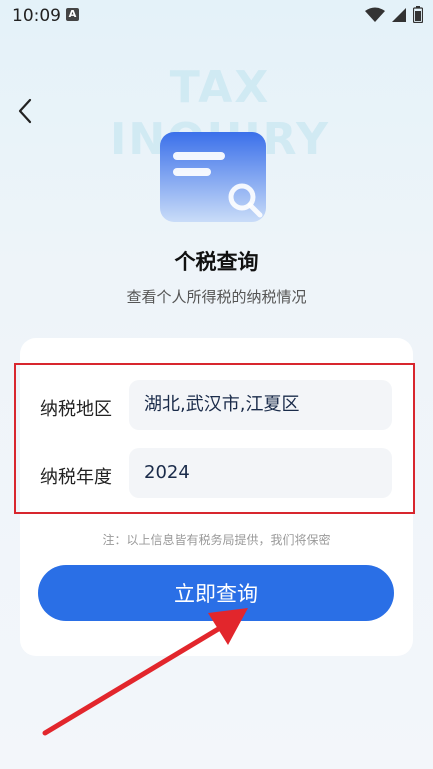 The image size is (433, 769). Describe the element at coordinates (36, 16) in the screenshot. I see `status-time: 10:09` at that location.